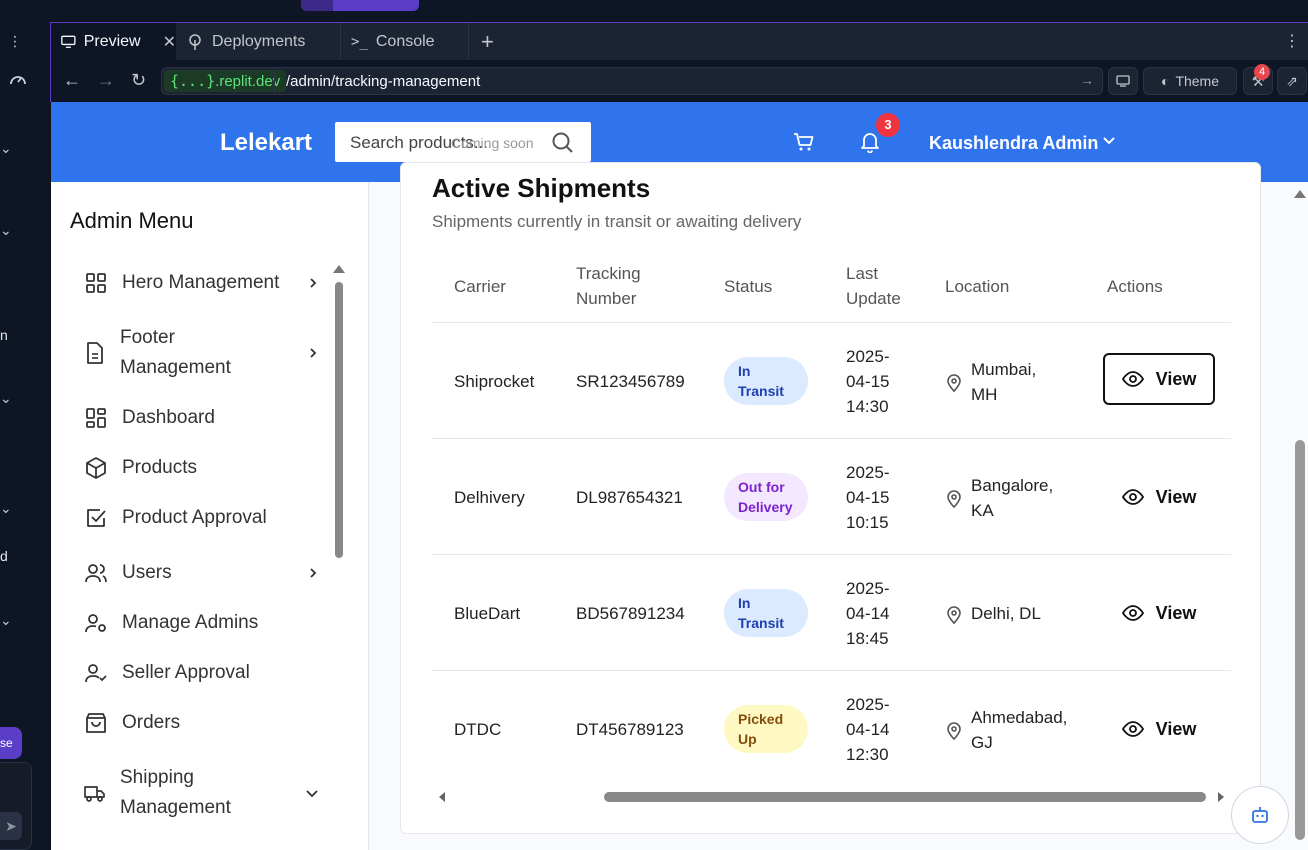 Image resolution: width=1308 pixels, height=850 pixels. What do you see at coordinates (1292, 81) in the screenshot?
I see `external-link-icon: ⇗` at bounding box center [1292, 81].